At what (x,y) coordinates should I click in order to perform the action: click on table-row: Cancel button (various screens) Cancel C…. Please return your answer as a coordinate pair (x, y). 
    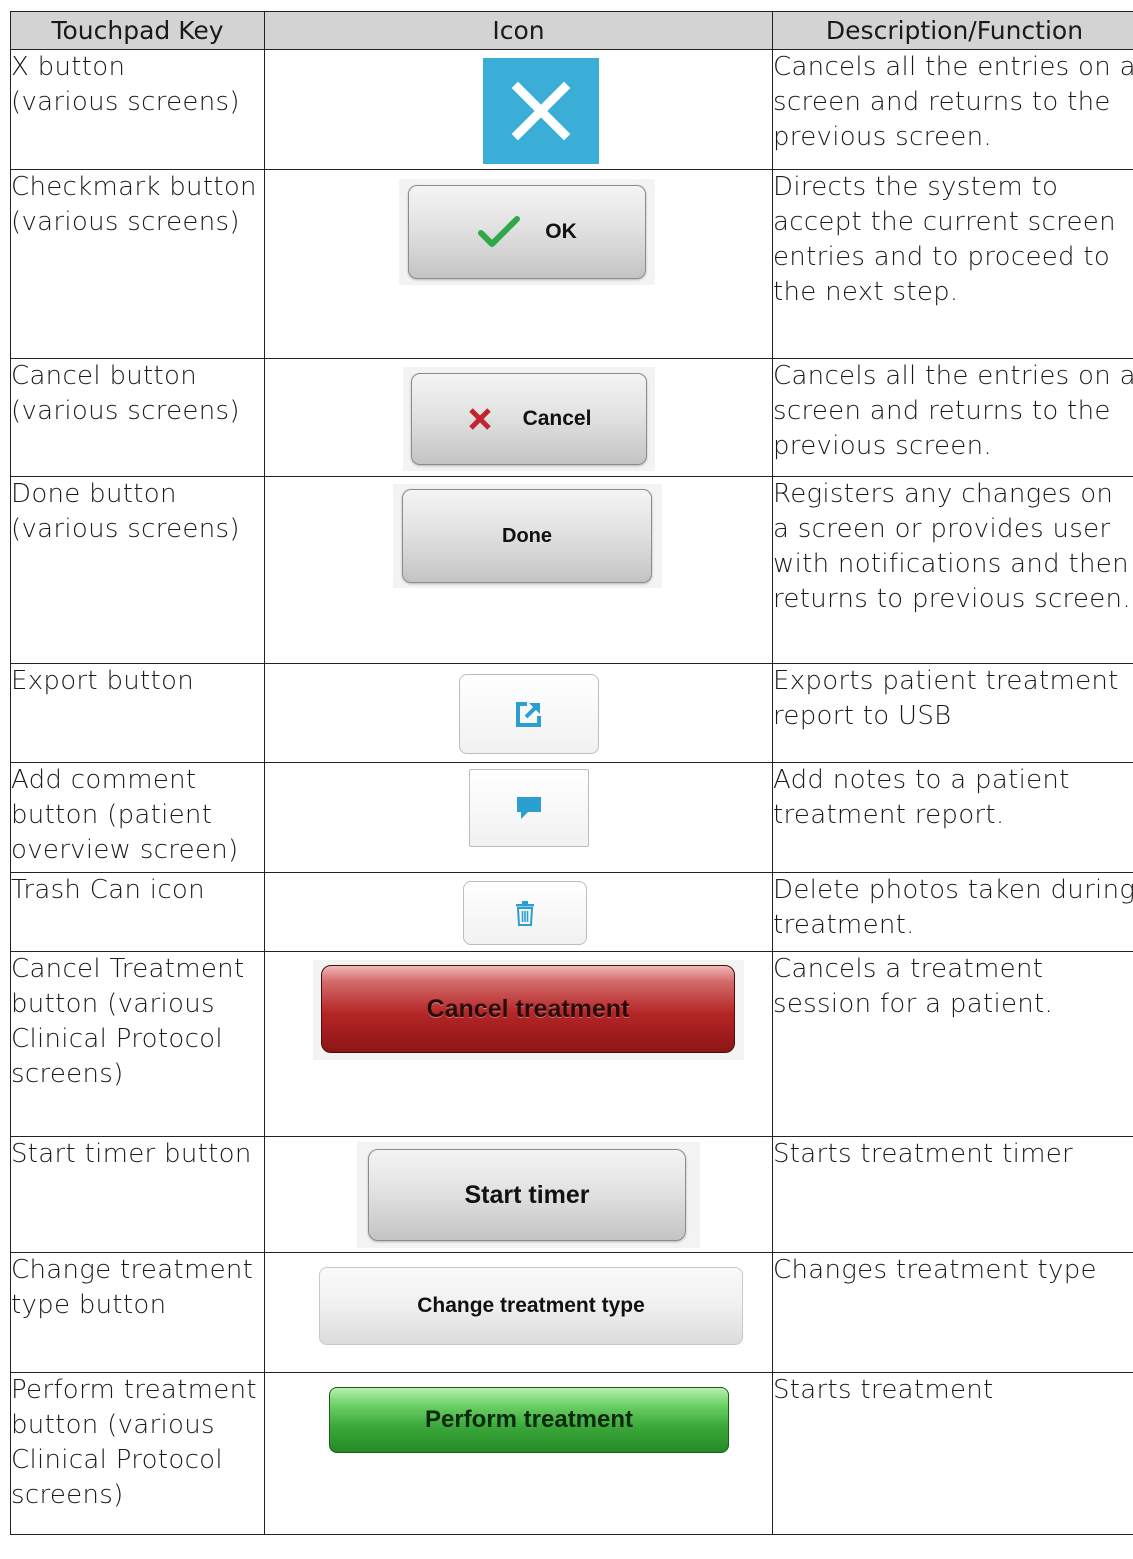
    Looking at the image, I should click on (571, 417).